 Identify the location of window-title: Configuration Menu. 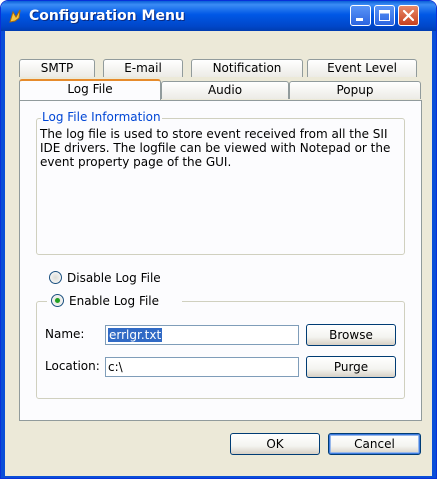
(107, 16).